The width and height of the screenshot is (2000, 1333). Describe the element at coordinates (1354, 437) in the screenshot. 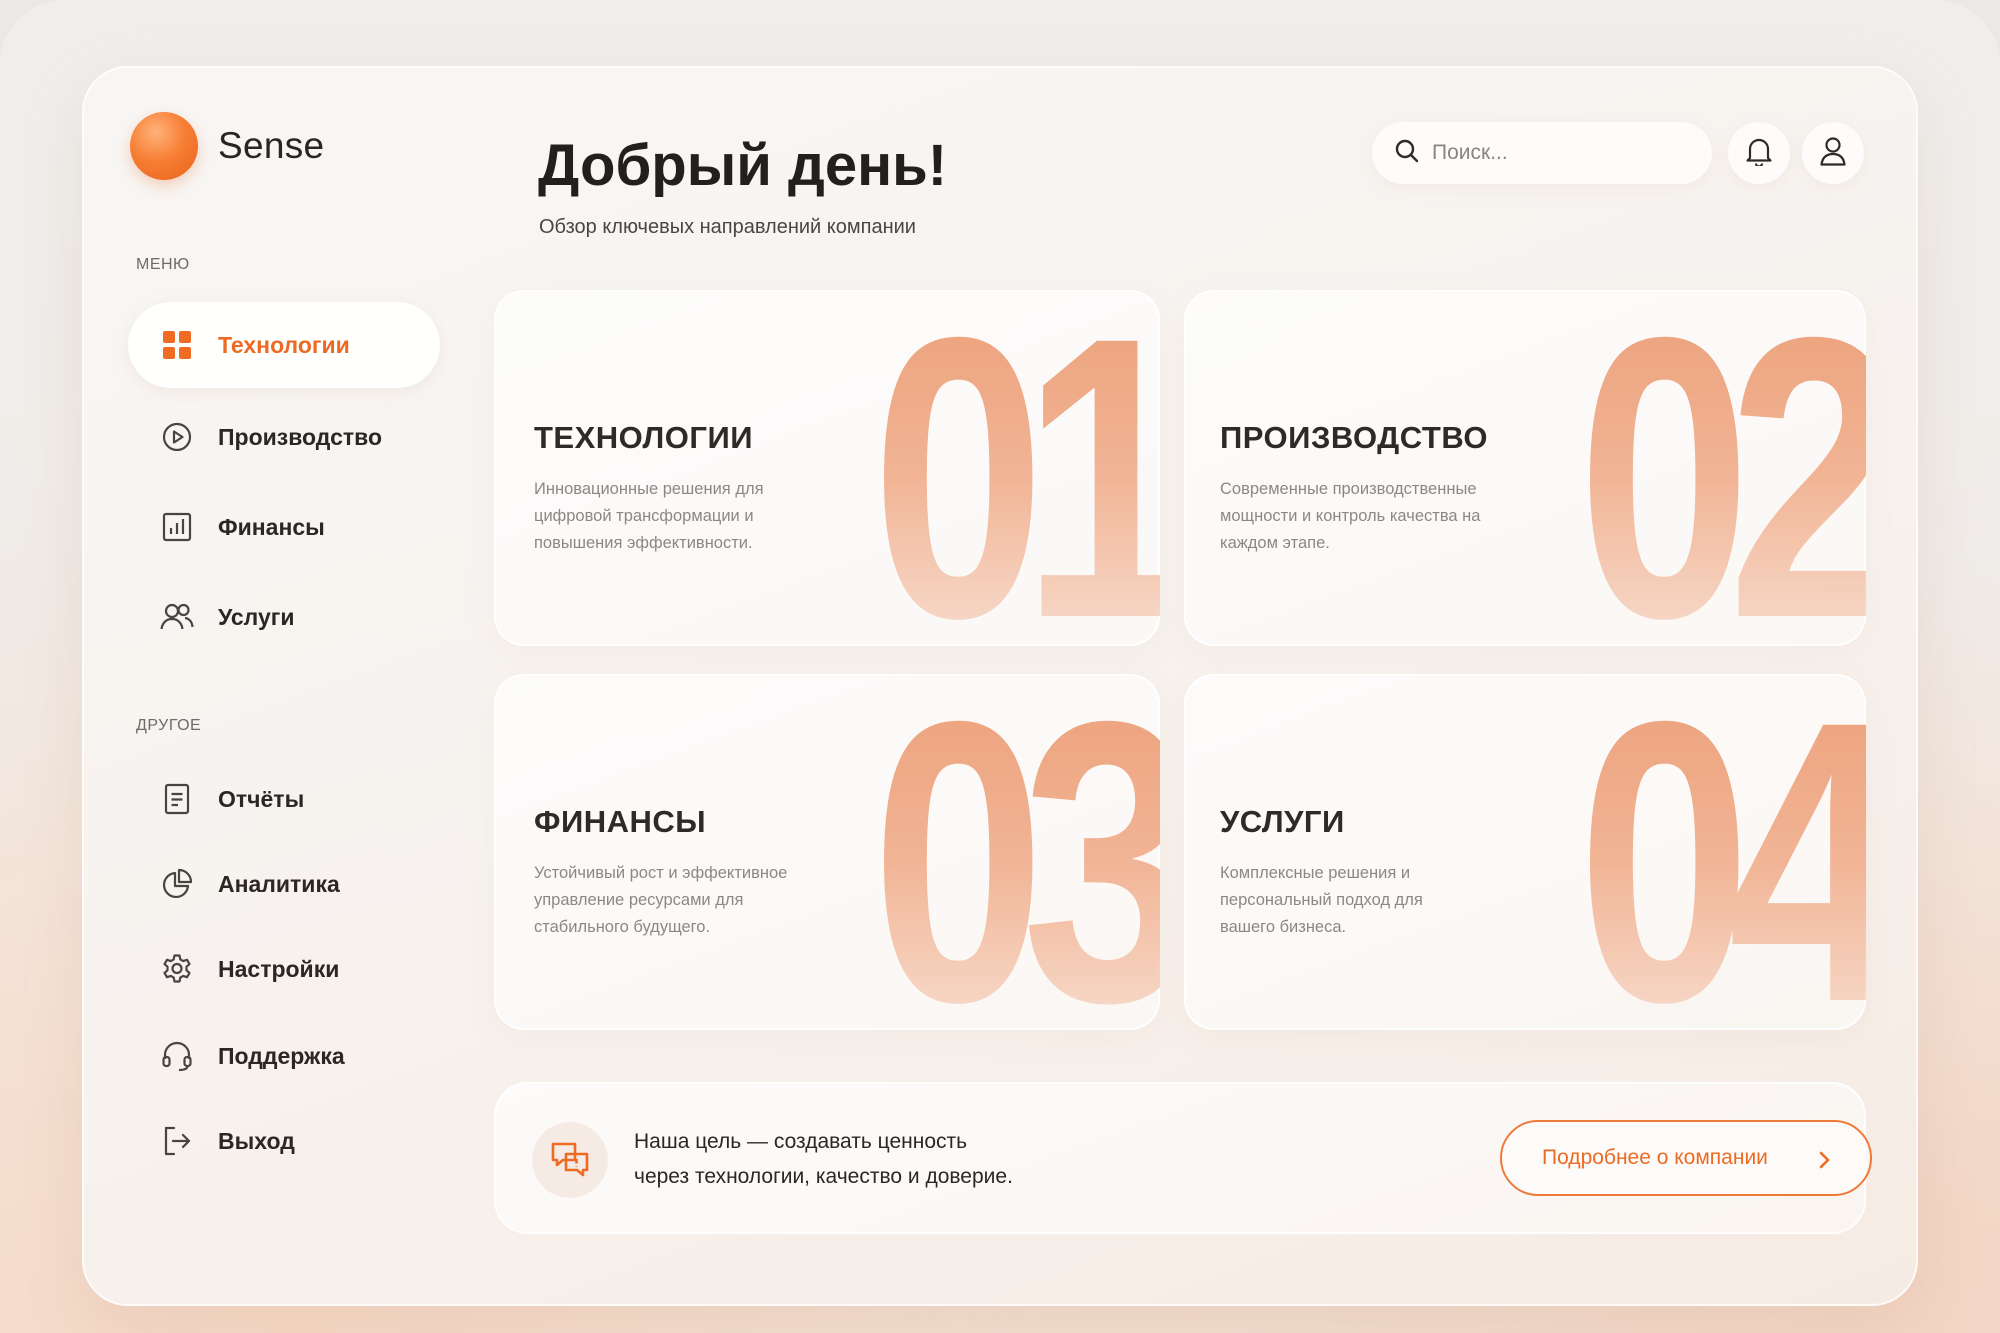

I see `card-title: ПРОИЗВОДСТВО` at that location.